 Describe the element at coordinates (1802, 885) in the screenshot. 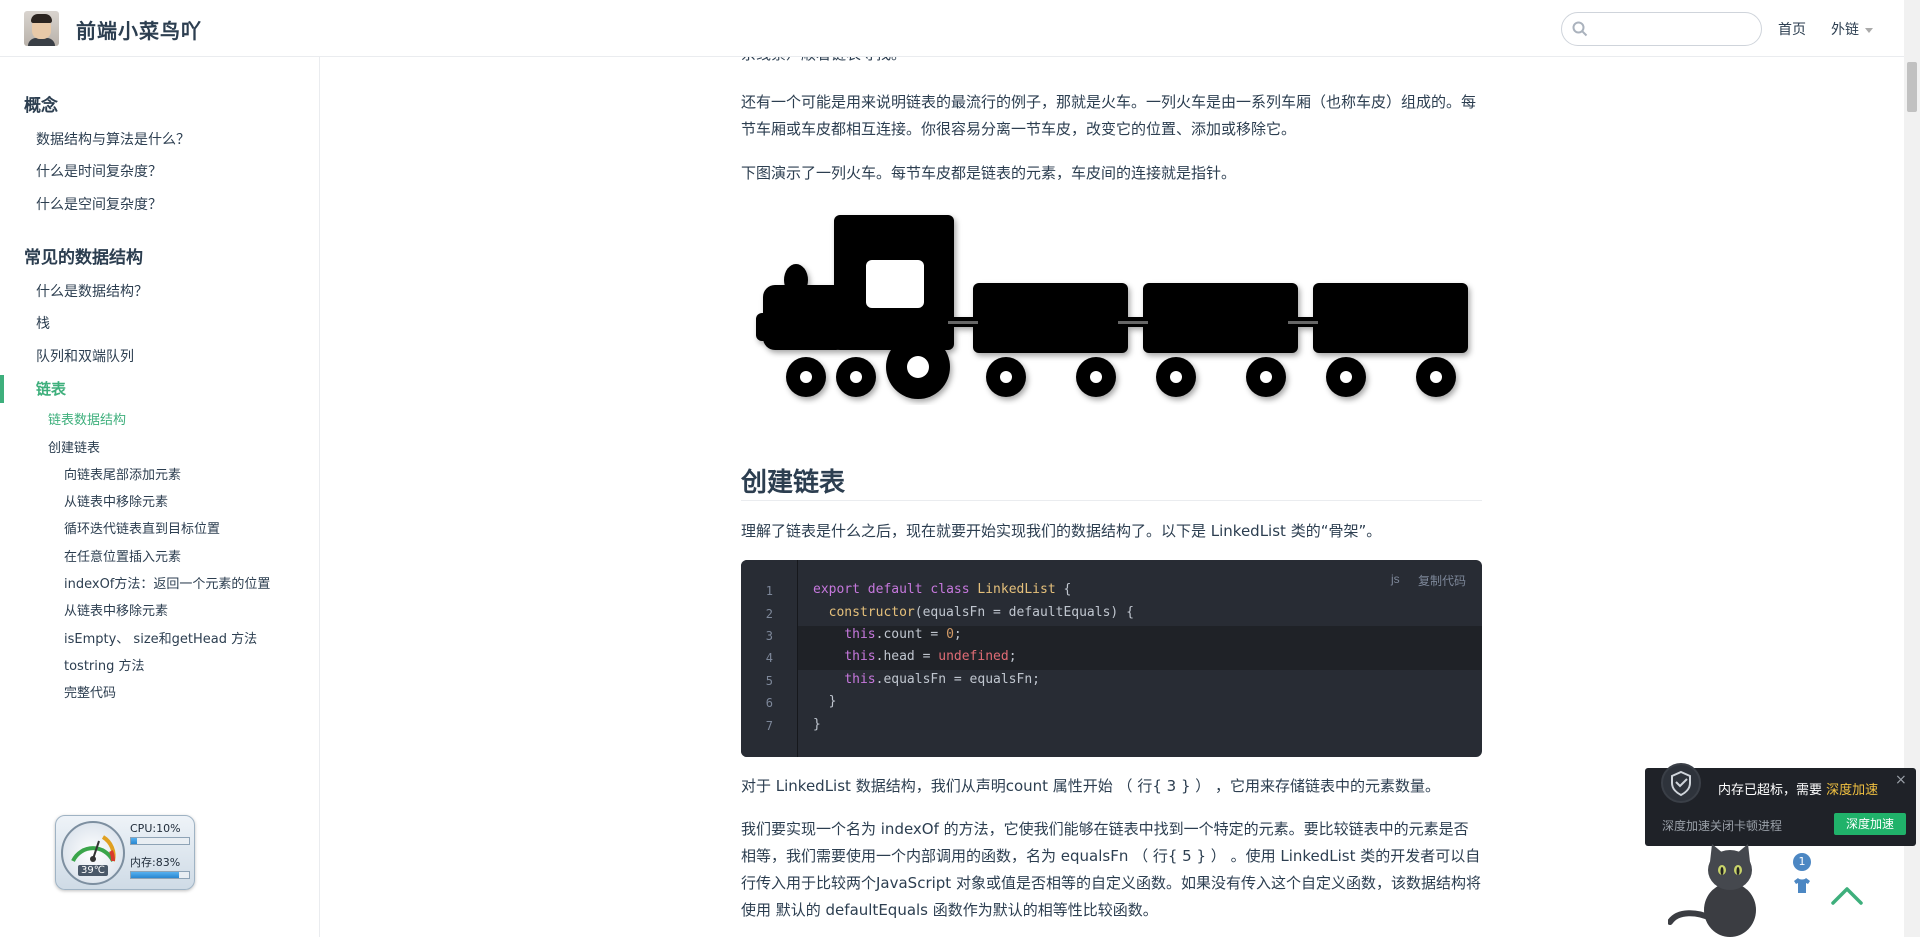

I see `tshirt-icon` at that location.